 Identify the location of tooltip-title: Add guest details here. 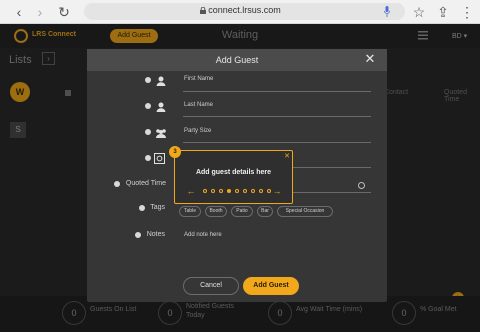
(233, 172).